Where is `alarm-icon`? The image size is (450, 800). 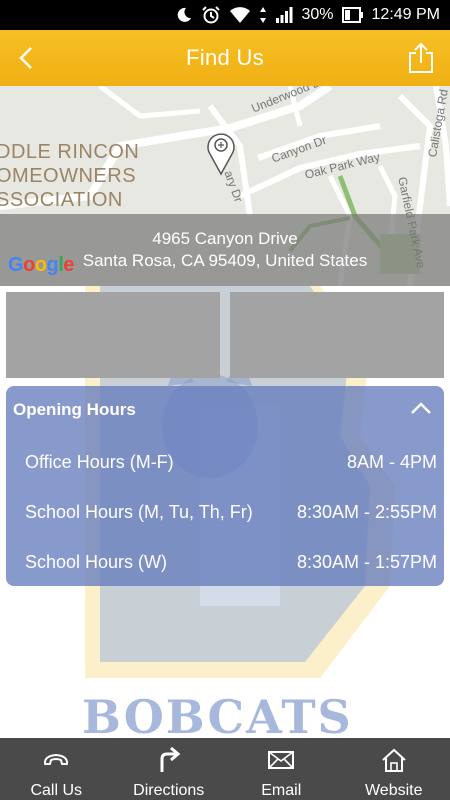 alarm-icon is located at coordinates (211, 15).